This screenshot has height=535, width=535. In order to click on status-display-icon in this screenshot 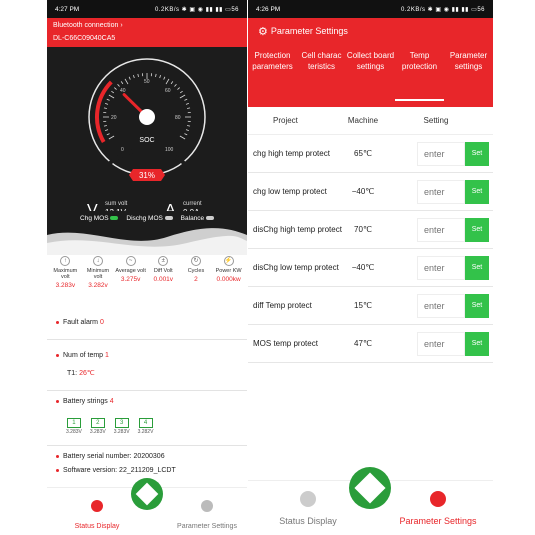, I will do `click(97, 506)`.